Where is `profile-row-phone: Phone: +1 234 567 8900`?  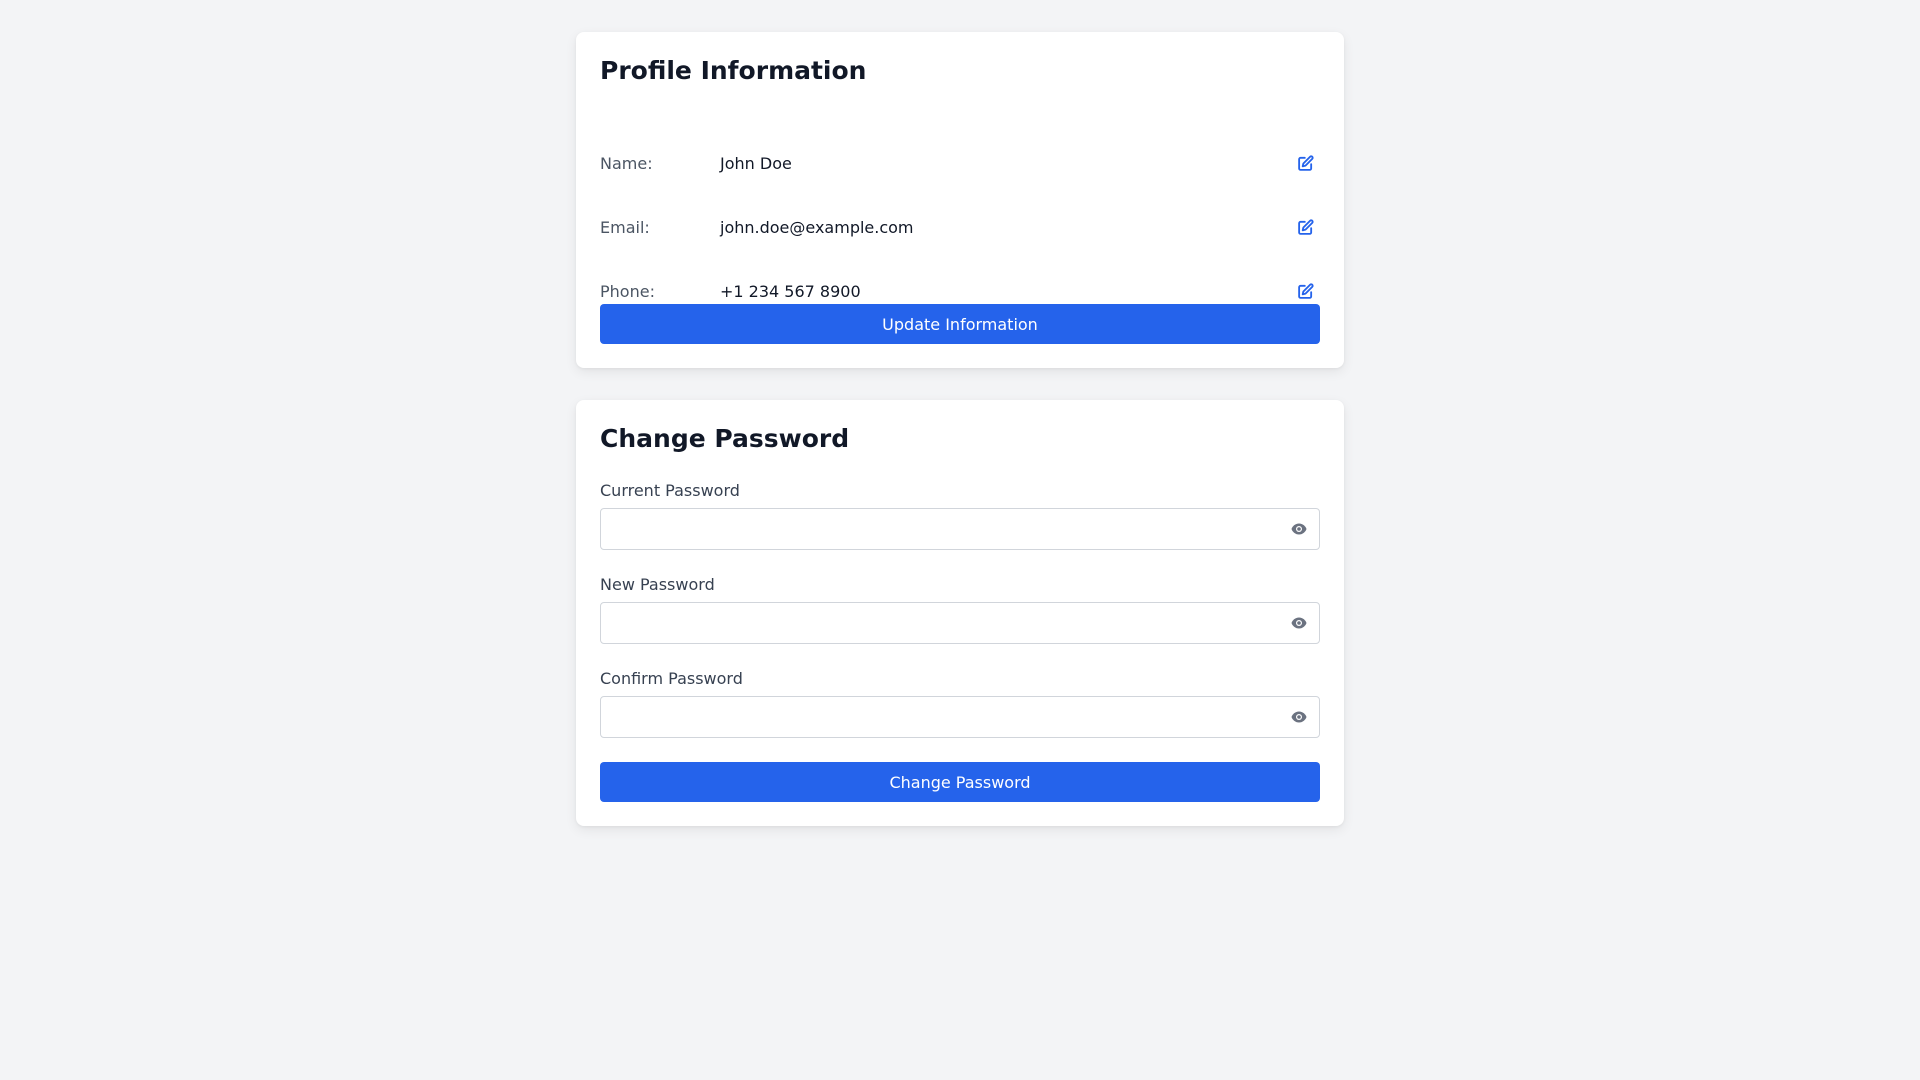
profile-row-phone: Phone: +1 234 567 8900 is located at coordinates (960, 291).